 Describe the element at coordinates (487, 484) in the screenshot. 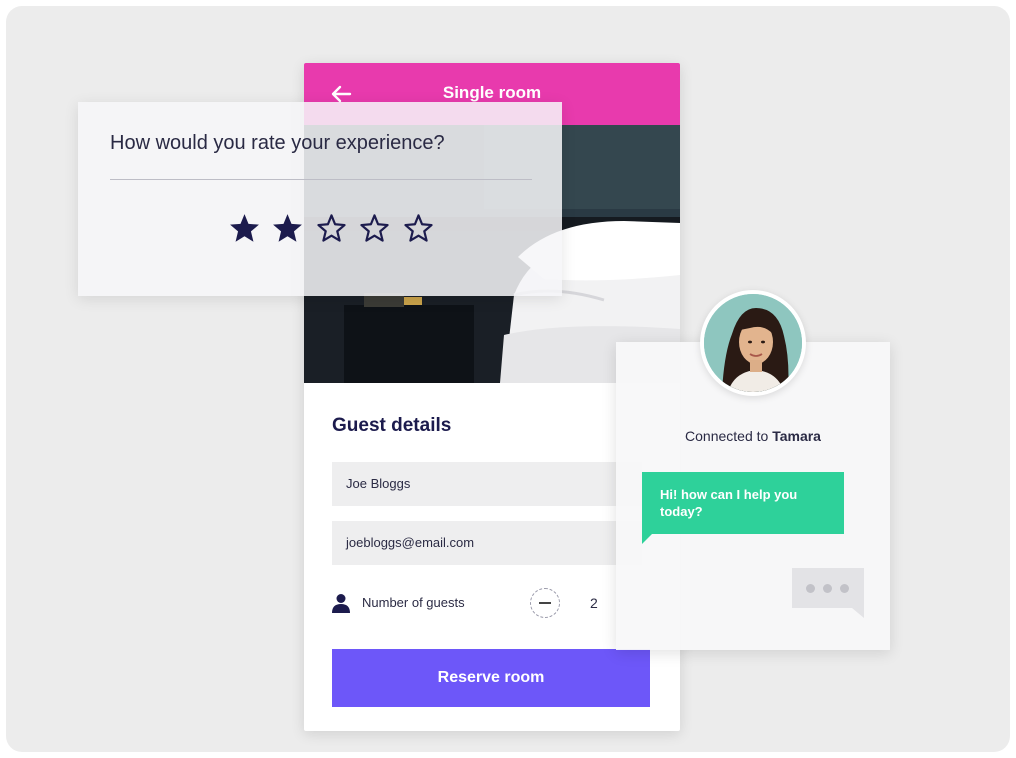

I see `name-field: Joe Bloggs` at that location.